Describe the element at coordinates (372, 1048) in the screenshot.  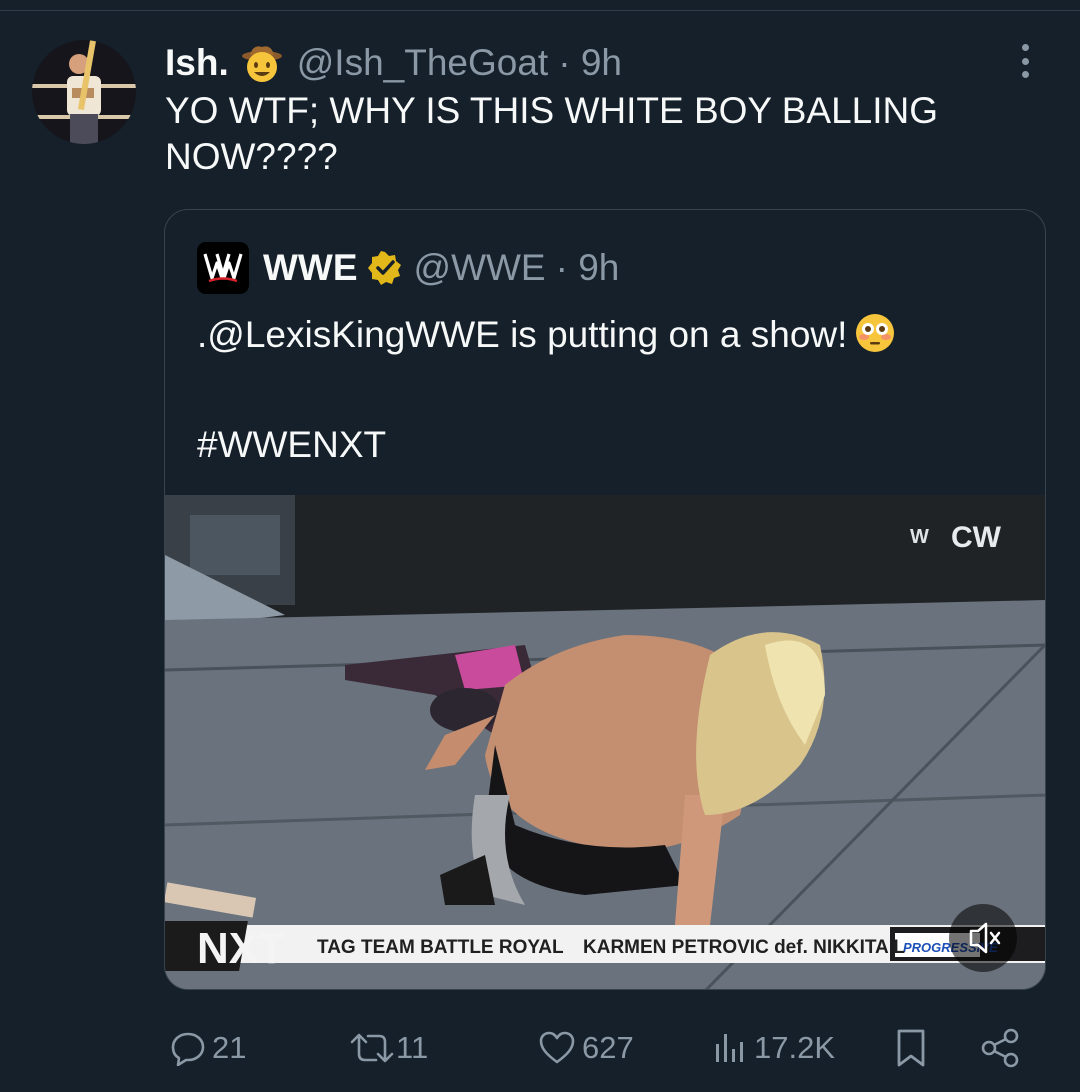
I see `repost-icon` at that location.